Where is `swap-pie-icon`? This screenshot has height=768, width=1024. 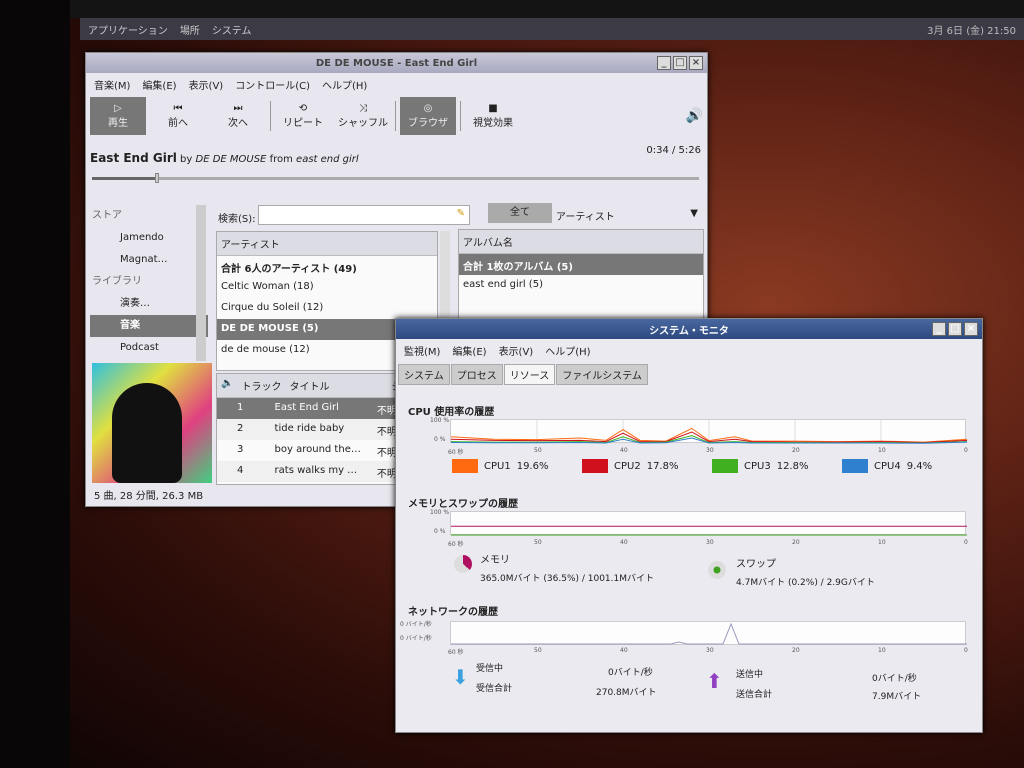
swap-pie-icon is located at coordinates (717, 570).